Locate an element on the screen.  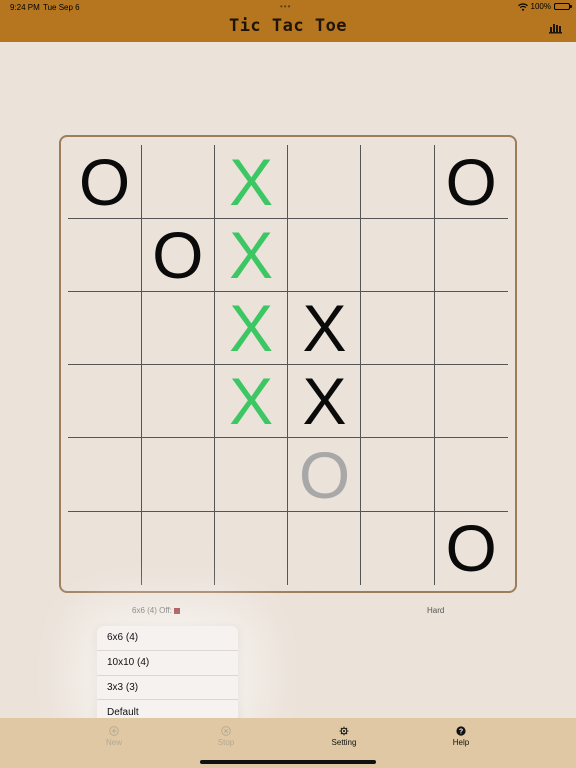
stop-label: Stop is located at coordinates (226, 742).